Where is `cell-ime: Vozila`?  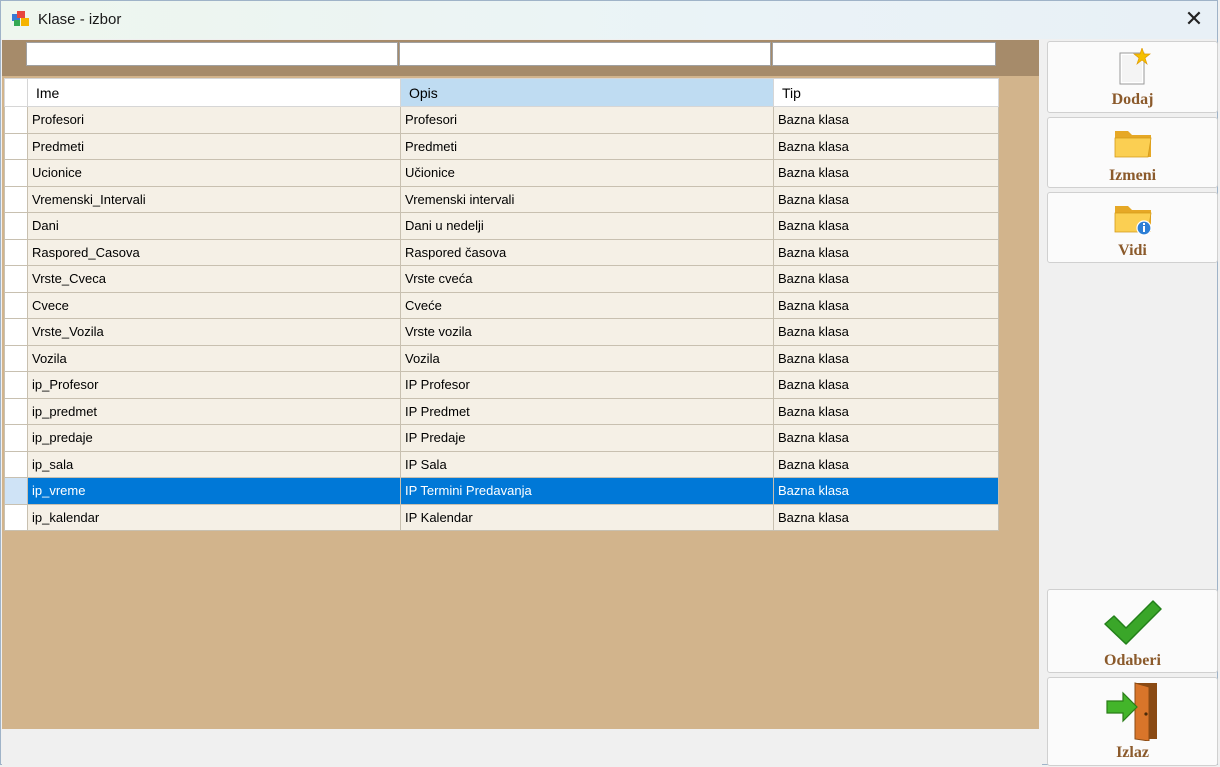 cell-ime: Vozila is located at coordinates (214, 358).